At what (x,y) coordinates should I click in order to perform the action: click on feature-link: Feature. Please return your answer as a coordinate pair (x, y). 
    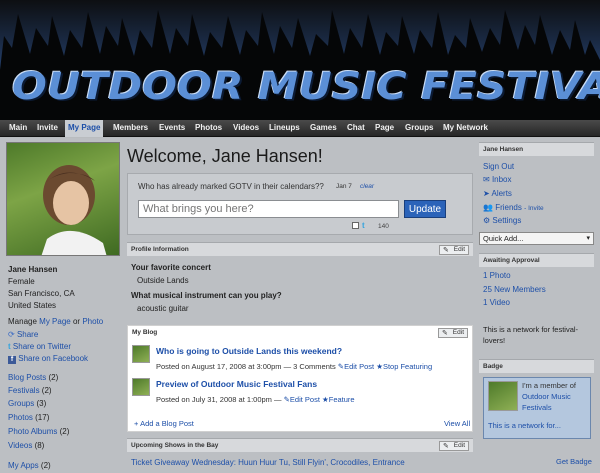
    Looking at the image, I should click on (342, 399).